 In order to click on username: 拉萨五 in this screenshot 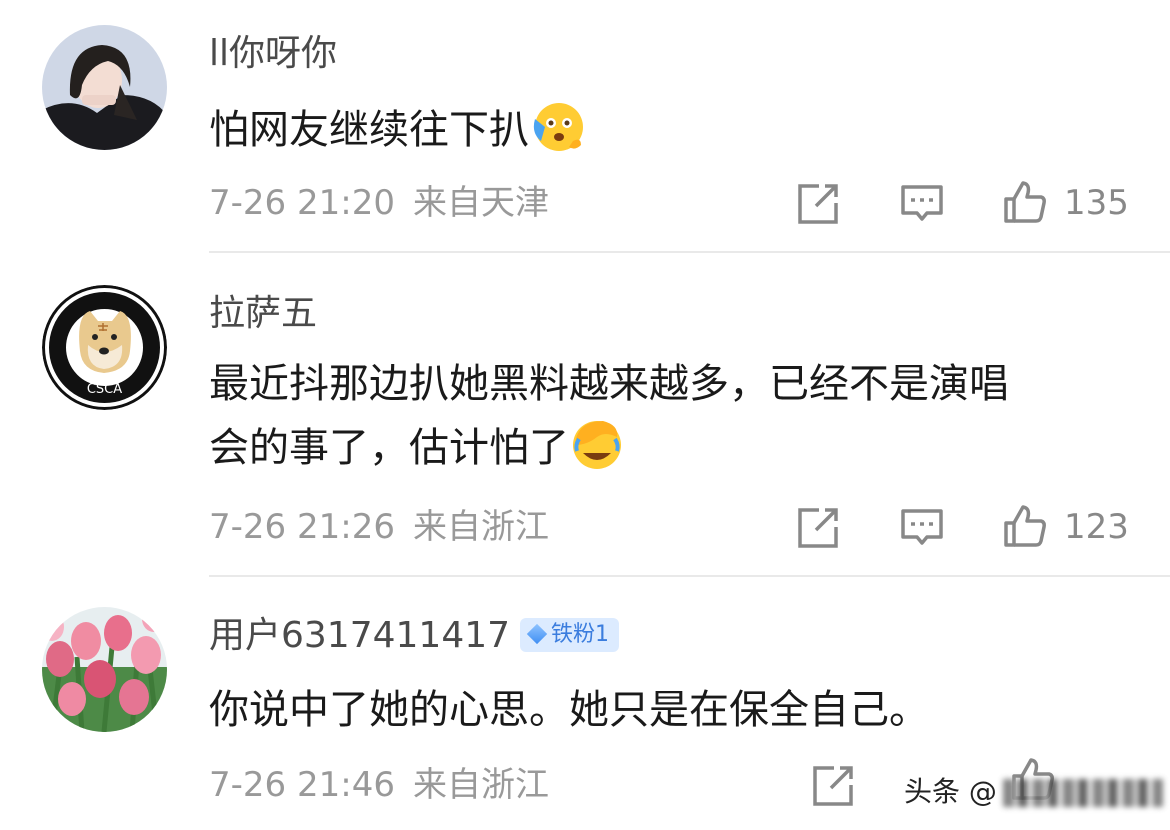, I will do `click(263, 314)`.